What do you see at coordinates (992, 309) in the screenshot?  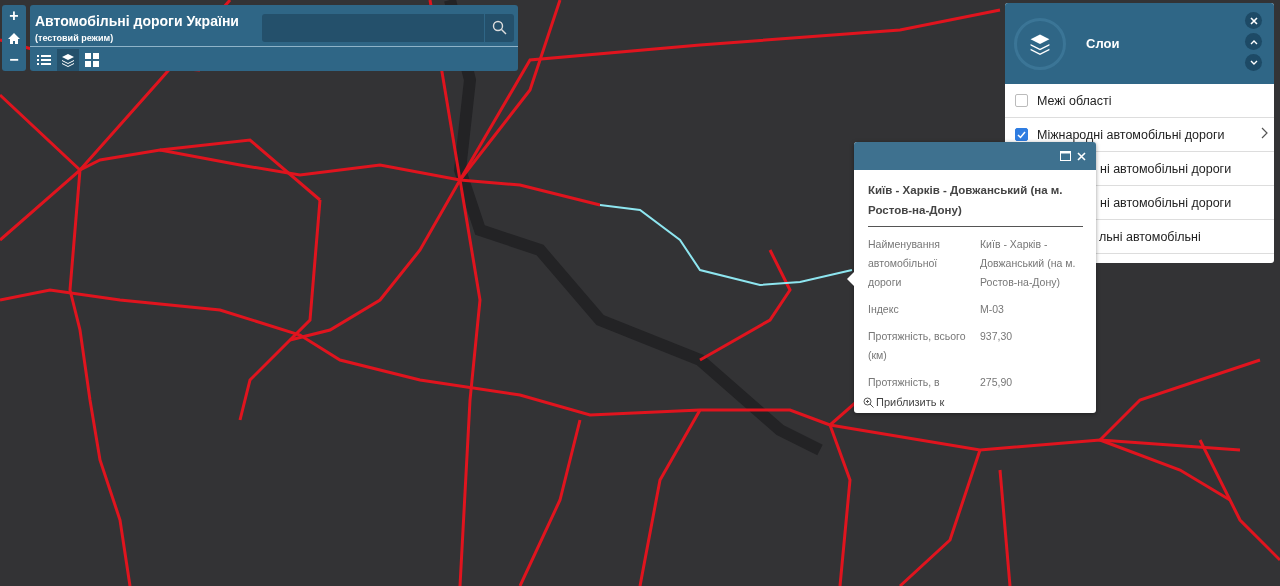 I see `attribute-value: М-03` at bounding box center [992, 309].